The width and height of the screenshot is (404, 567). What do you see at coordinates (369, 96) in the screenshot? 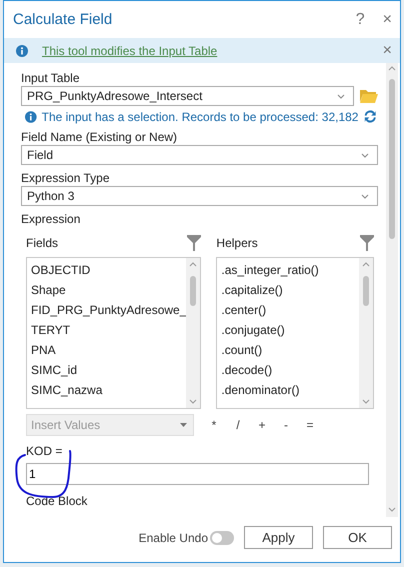
I see `folder-icon` at bounding box center [369, 96].